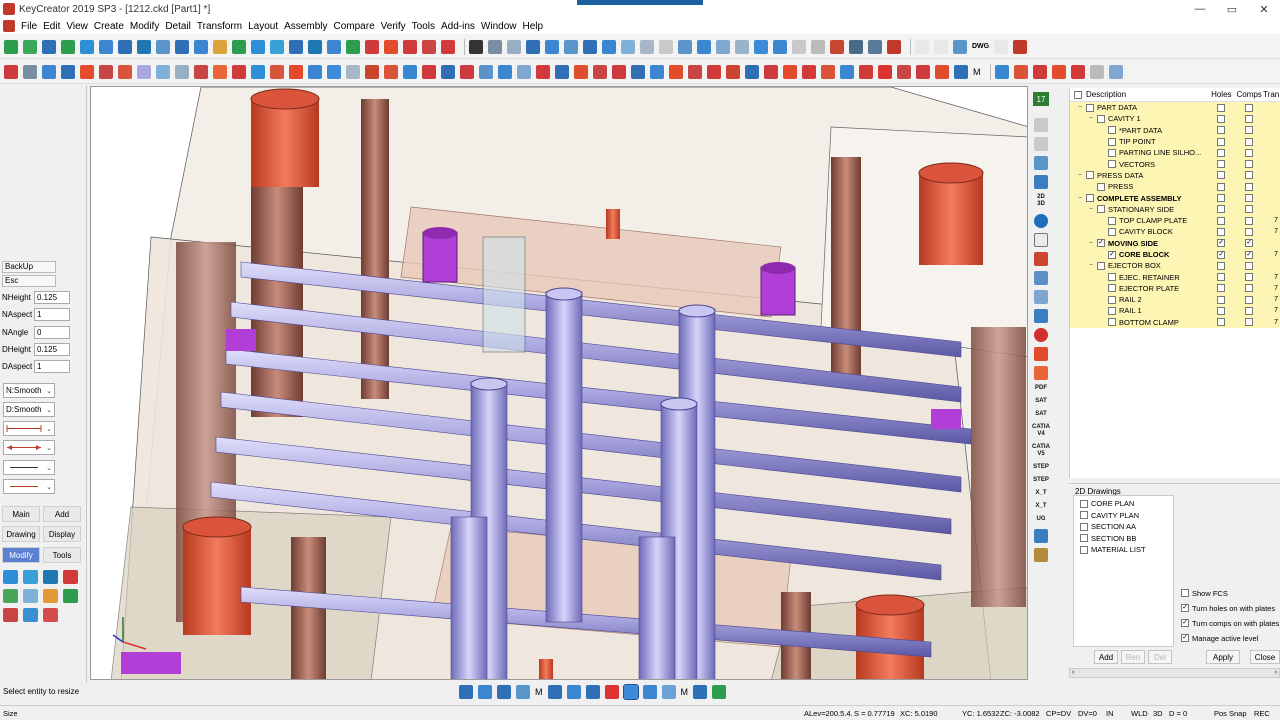 The height and width of the screenshot is (720, 1280). I want to click on tree-row: *PART DATA, so click(1175, 130).